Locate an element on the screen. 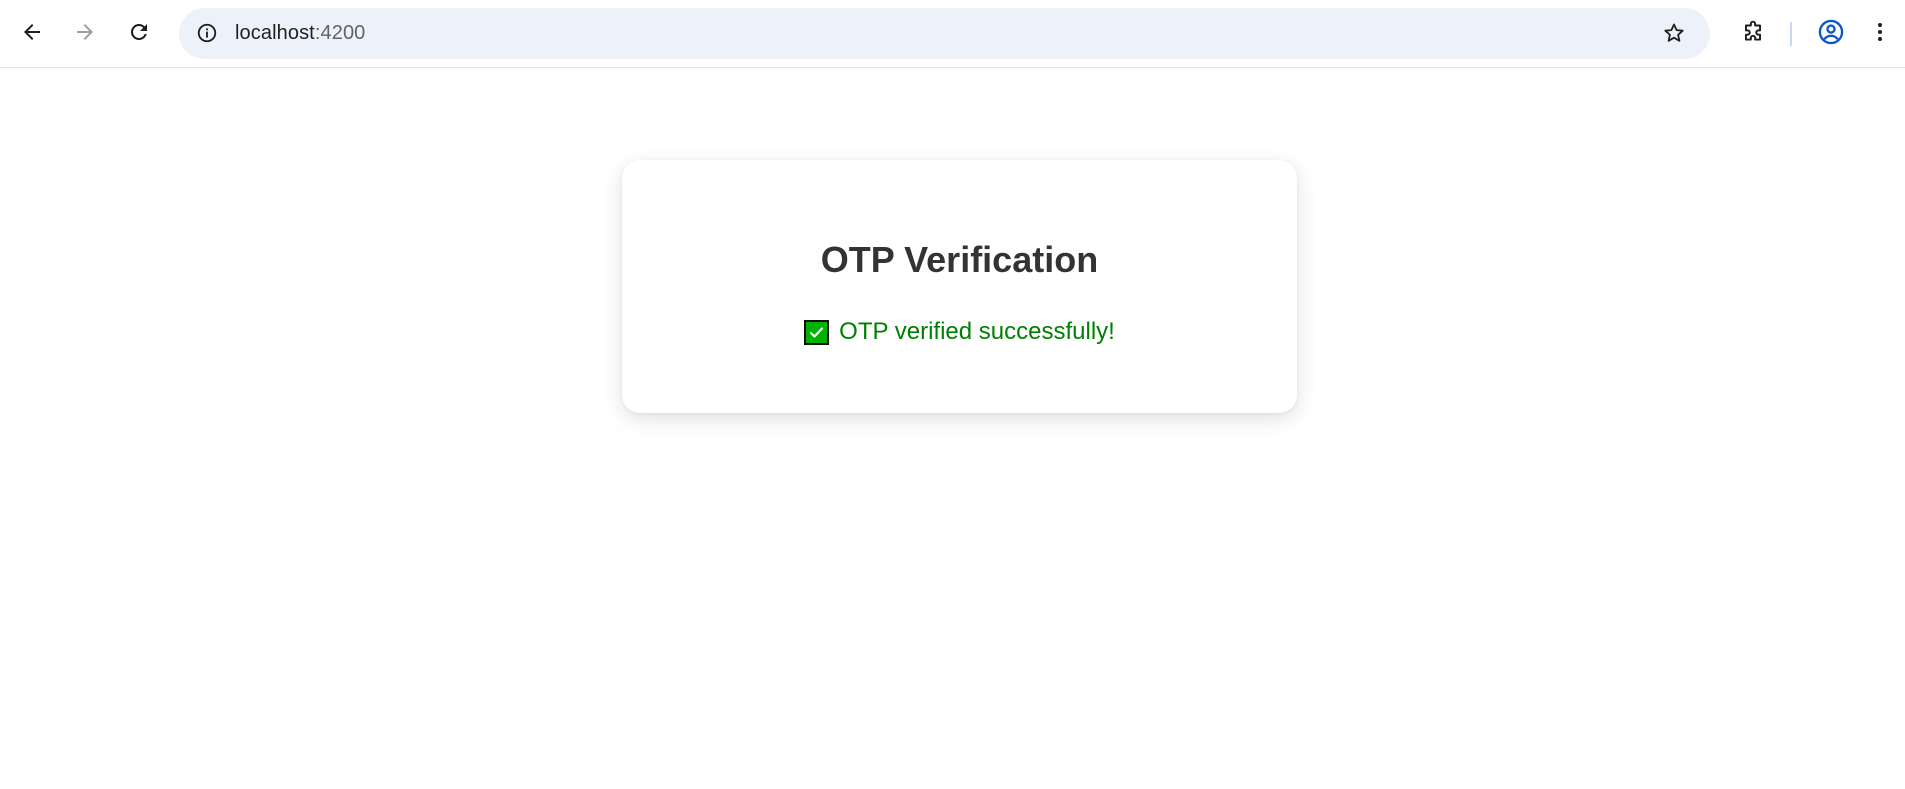  browser-menu-button is located at coordinates (1880, 32).